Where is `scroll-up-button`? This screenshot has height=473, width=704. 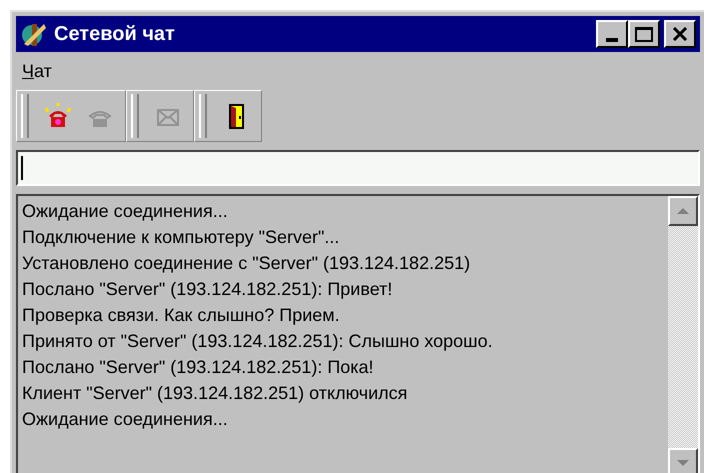 scroll-up-button is located at coordinates (683, 211).